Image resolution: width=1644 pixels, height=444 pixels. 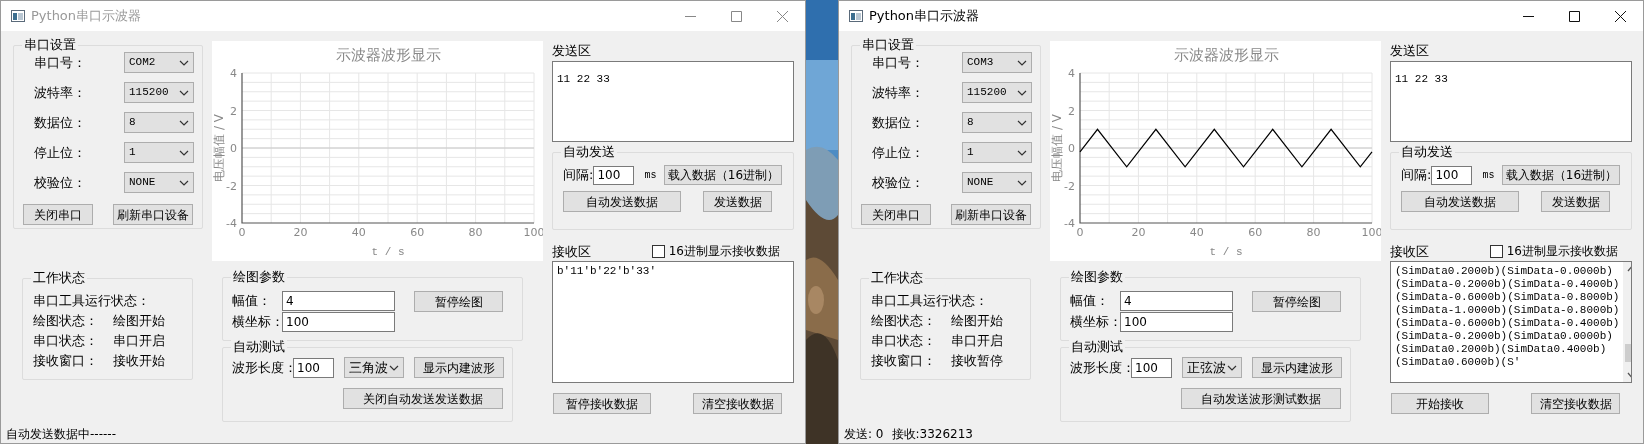 I want to click on button: 自动发送波形测试数据, so click(x=1261, y=398).